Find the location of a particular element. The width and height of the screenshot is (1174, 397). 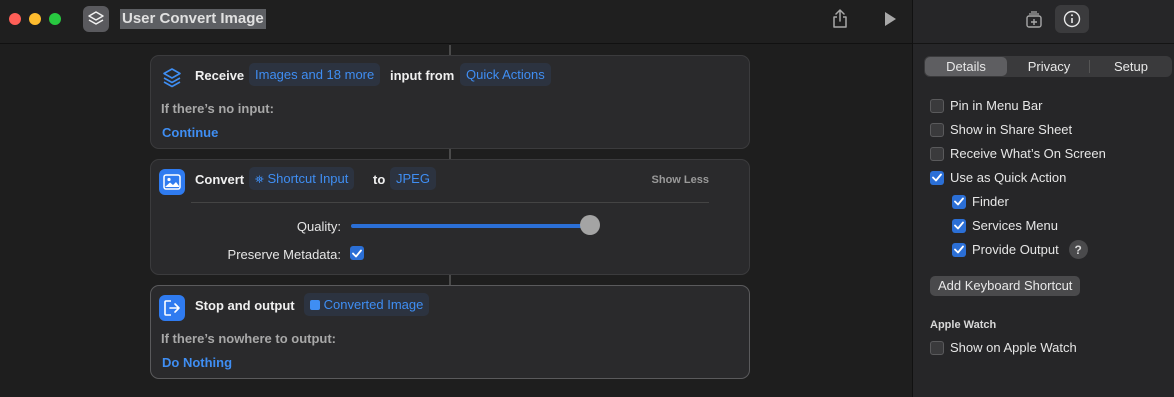

quick-action-label: Use as Quick Action is located at coordinates (1008, 177).